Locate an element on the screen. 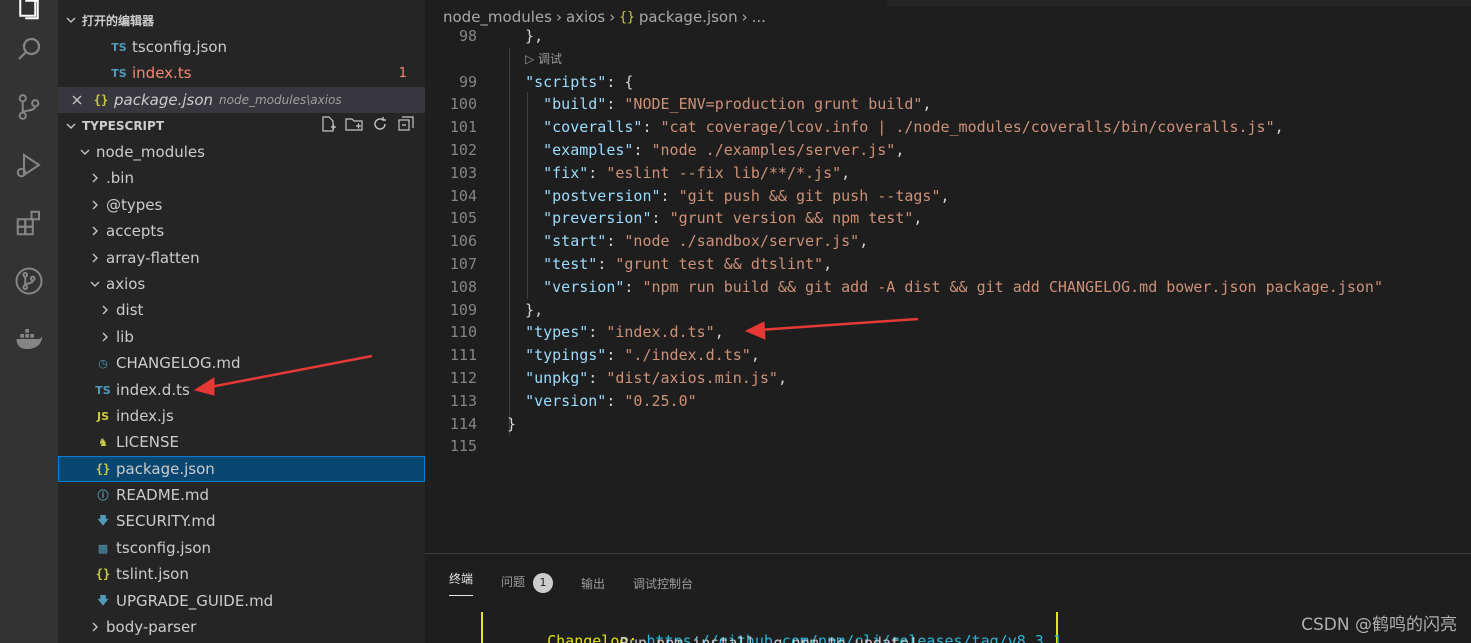 This screenshot has height=643, width=1471. tree-file: ◷ CHANGELOG.md is located at coordinates (241, 363).